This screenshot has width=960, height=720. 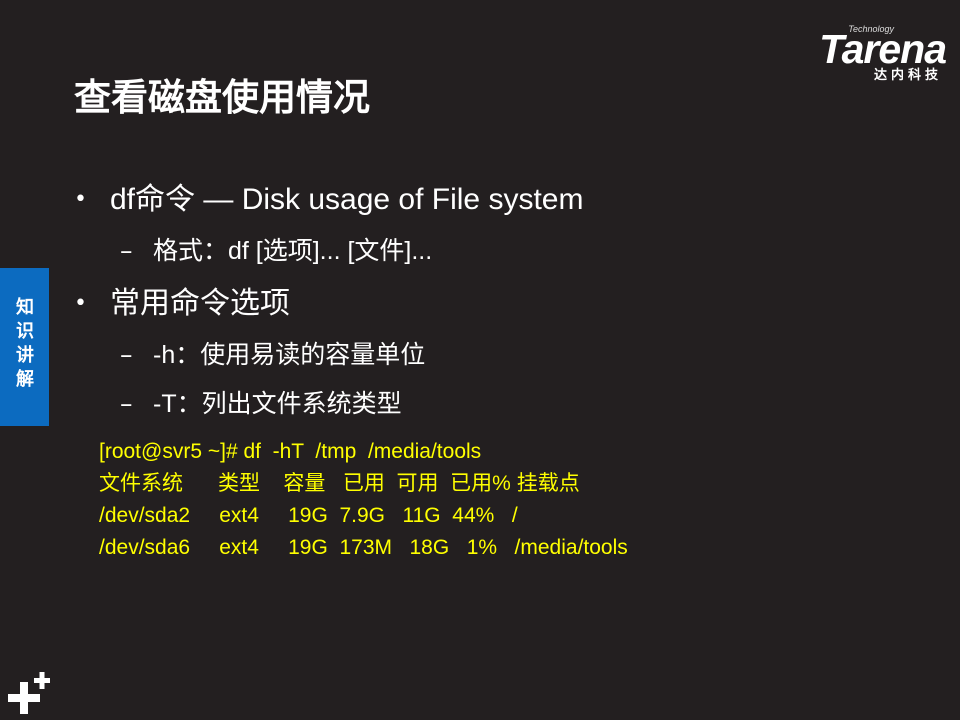 What do you see at coordinates (290, 451) in the screenshot?
I see `terminal-command-line: [root@svr5 ~]# df -hT /tmp /media/tools` at bounding box center [290, 451].